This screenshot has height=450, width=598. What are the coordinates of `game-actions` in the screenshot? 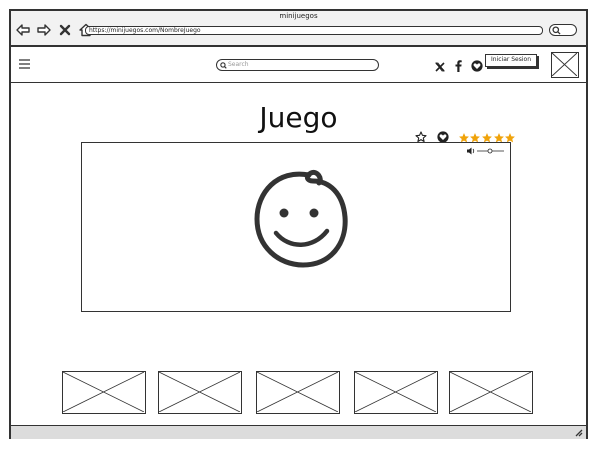 It's located at (465, 135).